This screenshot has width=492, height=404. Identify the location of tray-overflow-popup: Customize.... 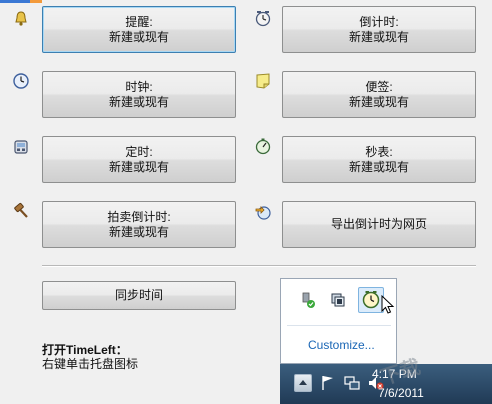
(338, 321).